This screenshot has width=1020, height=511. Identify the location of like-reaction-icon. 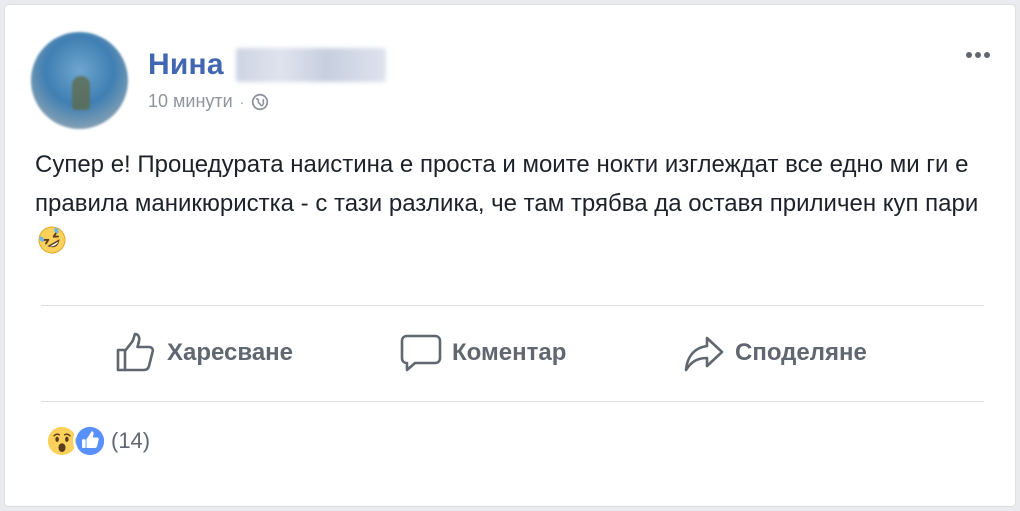
(90, 441).